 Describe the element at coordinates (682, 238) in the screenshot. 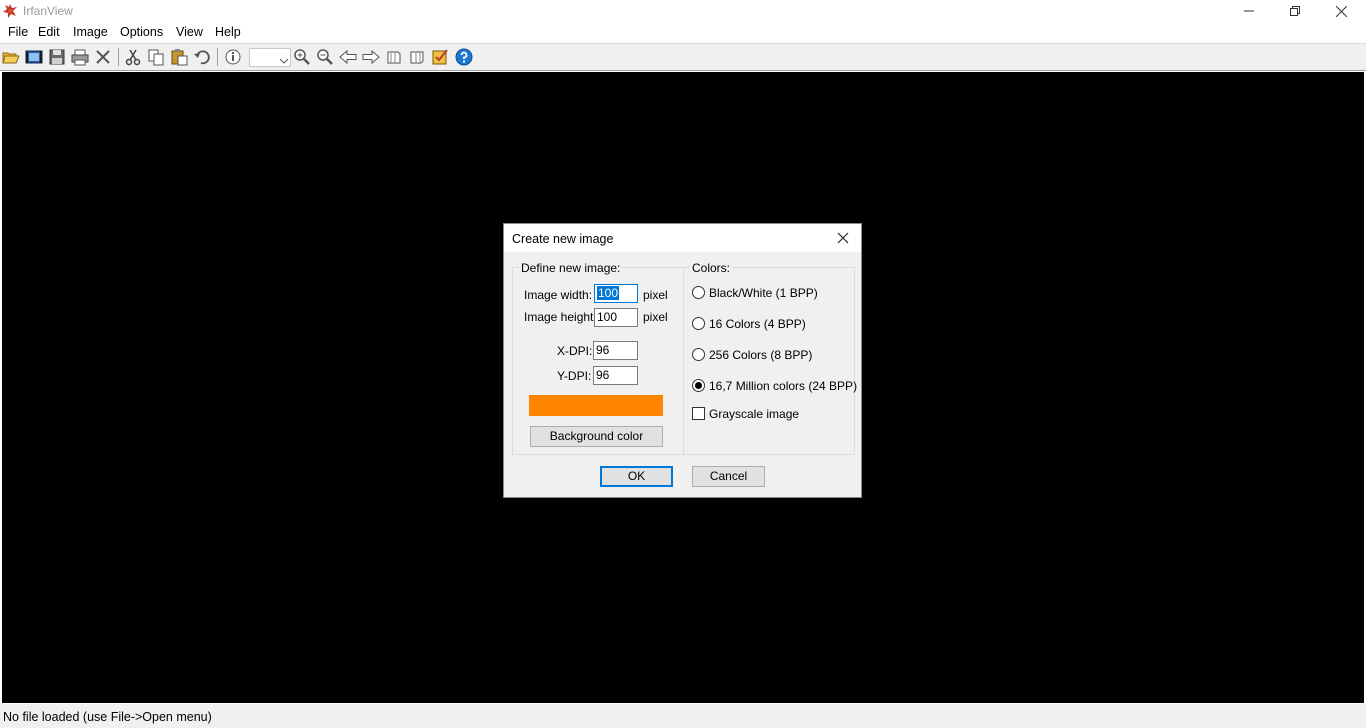

I see `dialog-title-bar: Create new image` at that location.